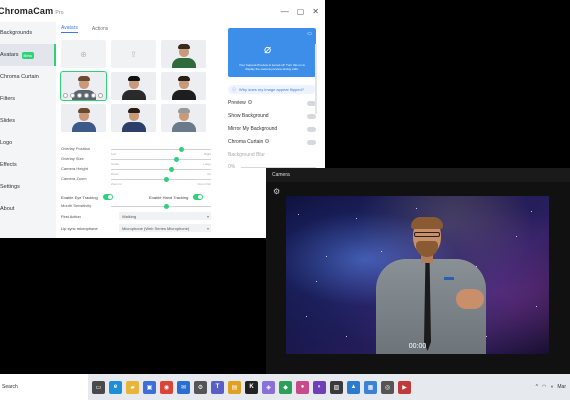 The height and width of the screenshot is (400, 570). What do you see at coordinates (129, 216) in the screenshot?
I see `first-action-value: Walking` at bounding box center [129, 216].